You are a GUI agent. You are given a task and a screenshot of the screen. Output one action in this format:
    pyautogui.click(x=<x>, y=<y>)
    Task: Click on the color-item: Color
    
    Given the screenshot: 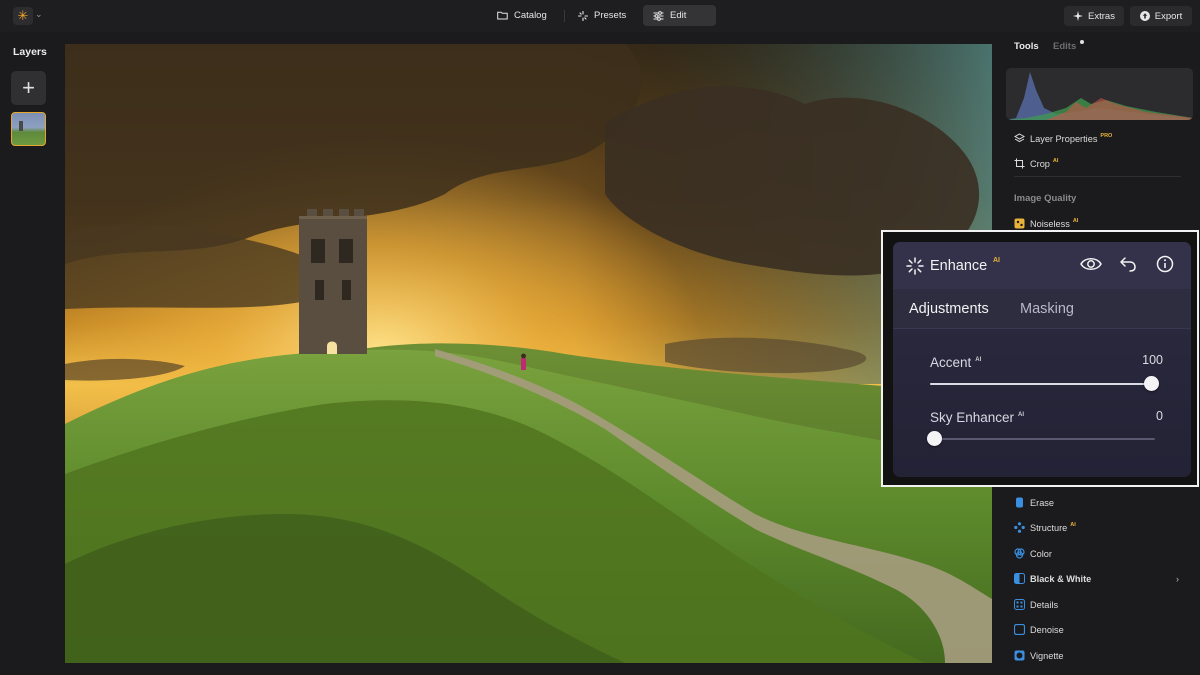 What is the action you would take?
    pyautogui.click(x=1033, y=553)
    